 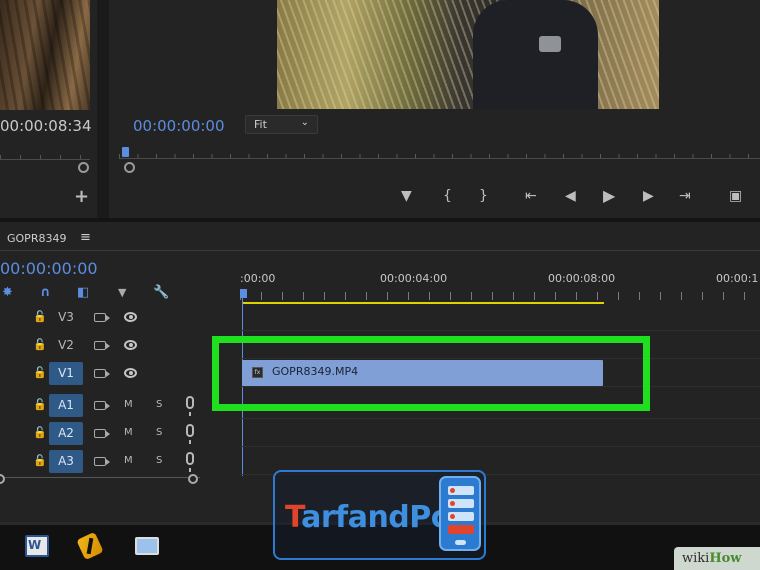 I want to click on scroll-handle-right, so click(x=193, y=479).